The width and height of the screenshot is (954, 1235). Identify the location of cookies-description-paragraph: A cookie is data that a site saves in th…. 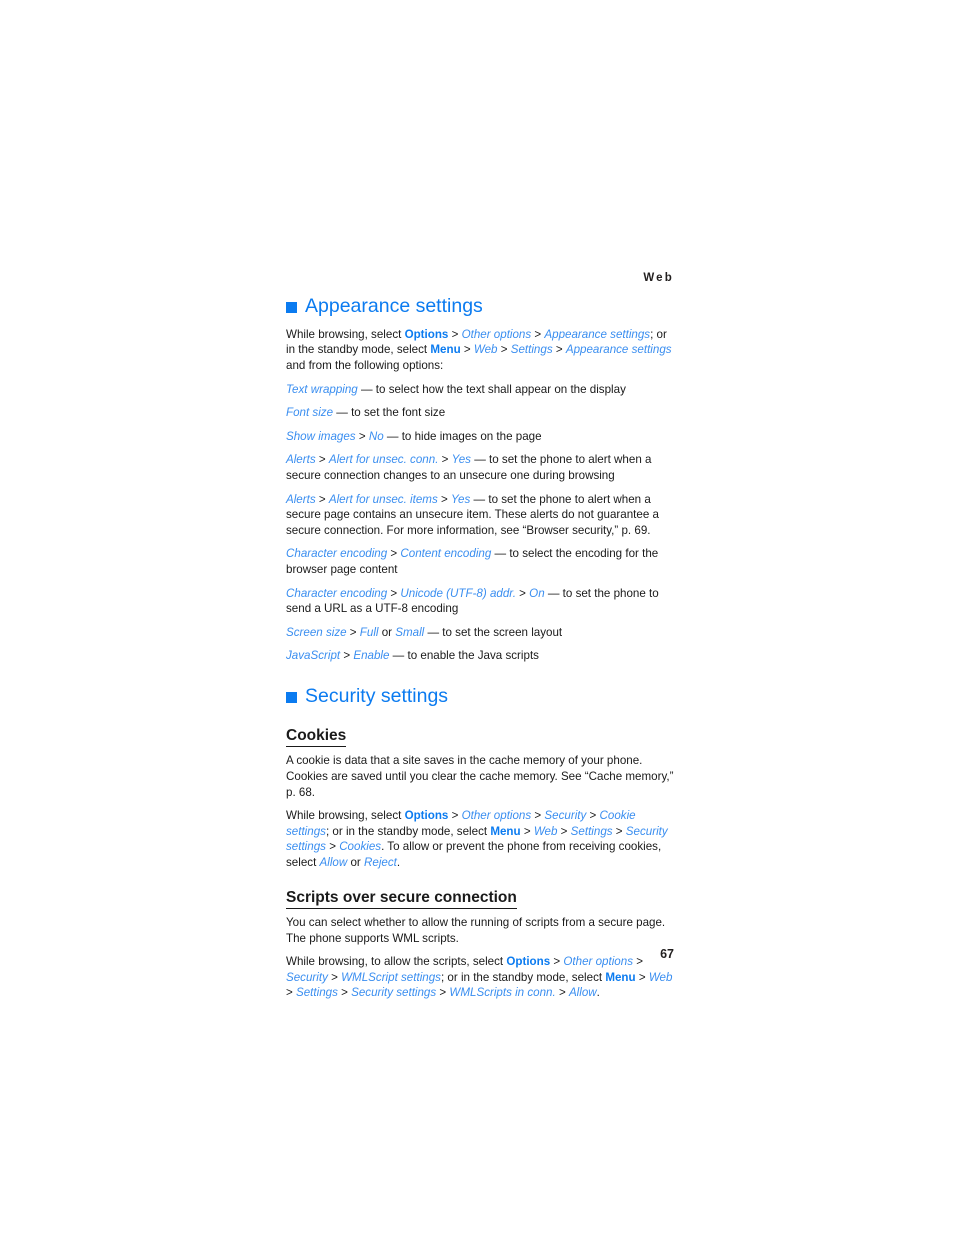
(481, 776).